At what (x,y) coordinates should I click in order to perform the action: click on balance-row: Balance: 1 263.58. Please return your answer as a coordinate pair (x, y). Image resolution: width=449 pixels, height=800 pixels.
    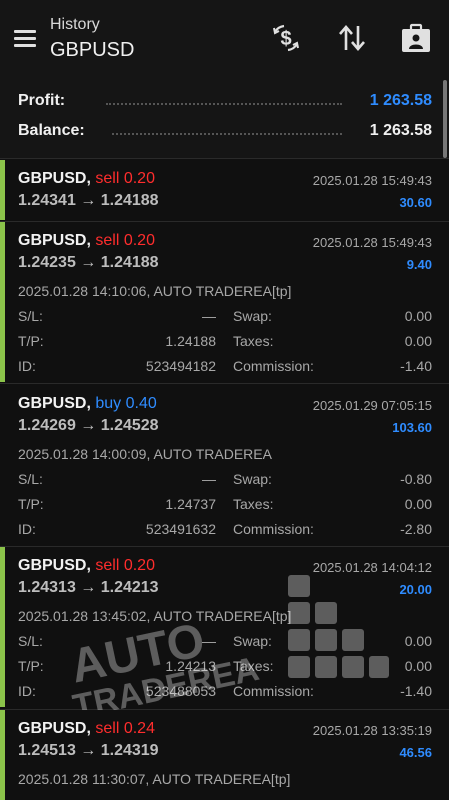
    Looking at the image, I should click on (225, 132).